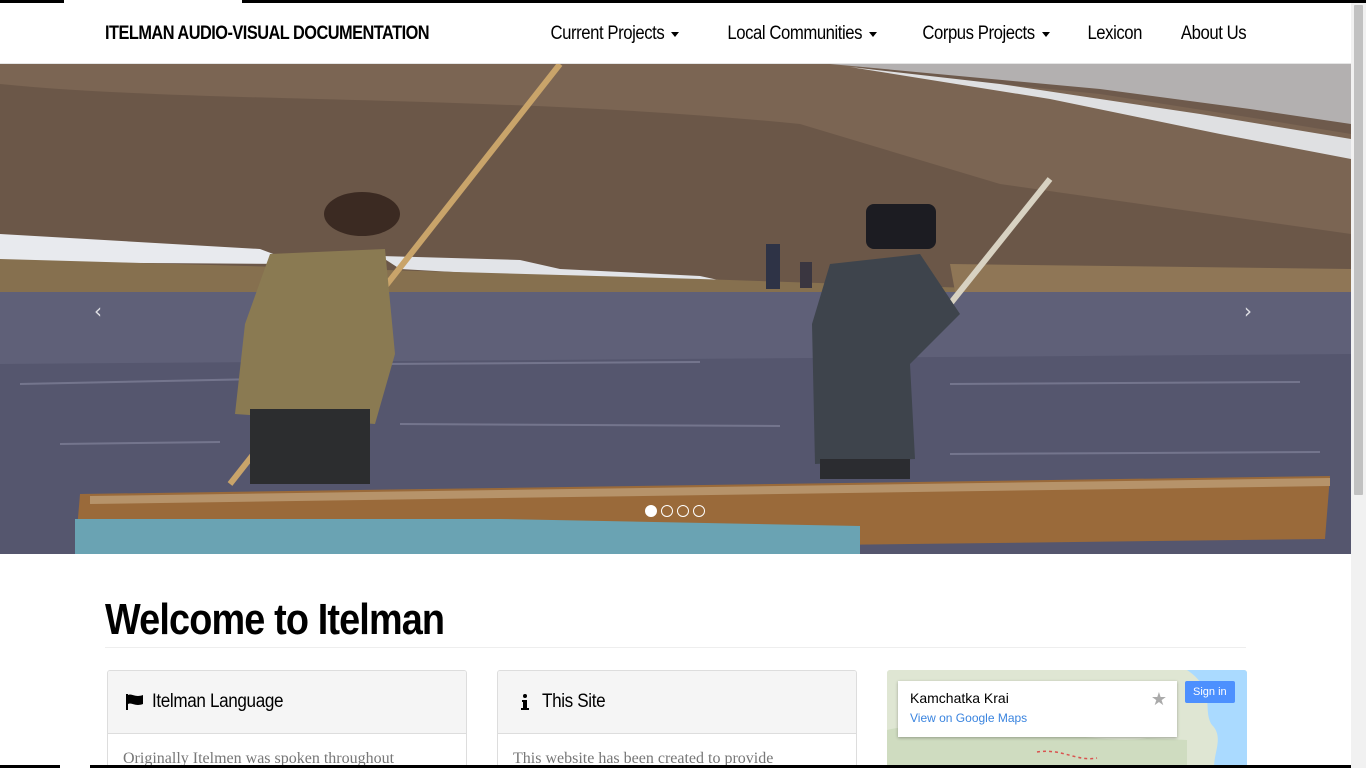  I want to click on nav-item-label: About Us, so click(1213, 33).